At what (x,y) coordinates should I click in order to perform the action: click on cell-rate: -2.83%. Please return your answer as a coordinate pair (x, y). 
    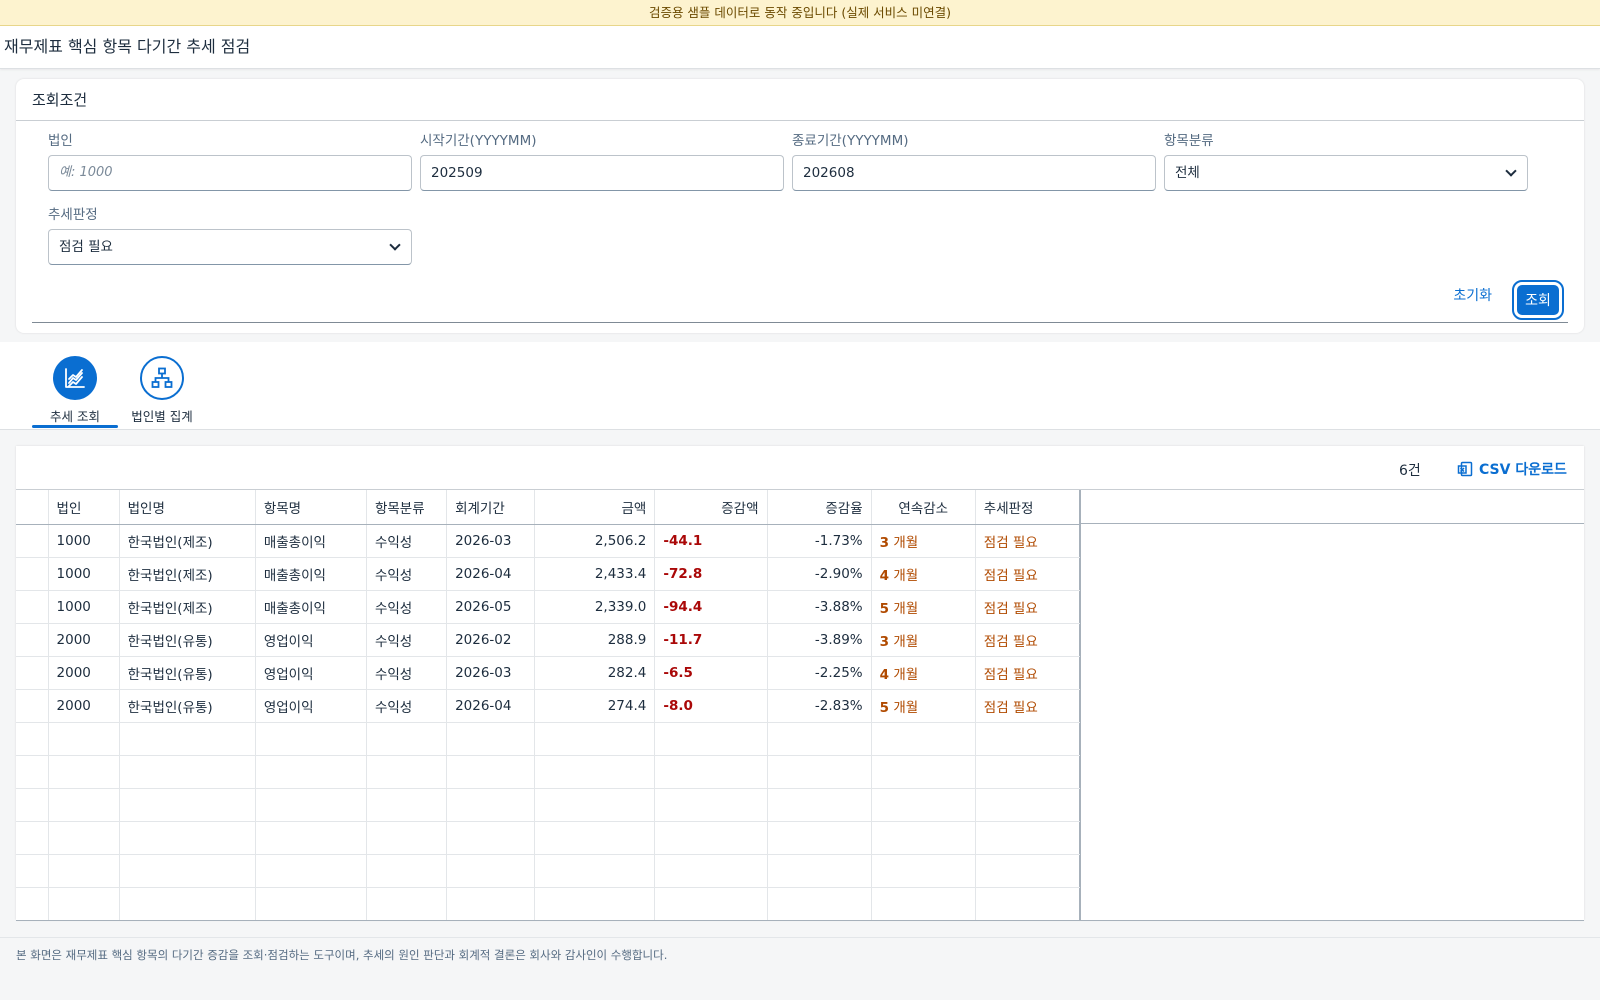
    Looking at the image, I should click on (819, 706).